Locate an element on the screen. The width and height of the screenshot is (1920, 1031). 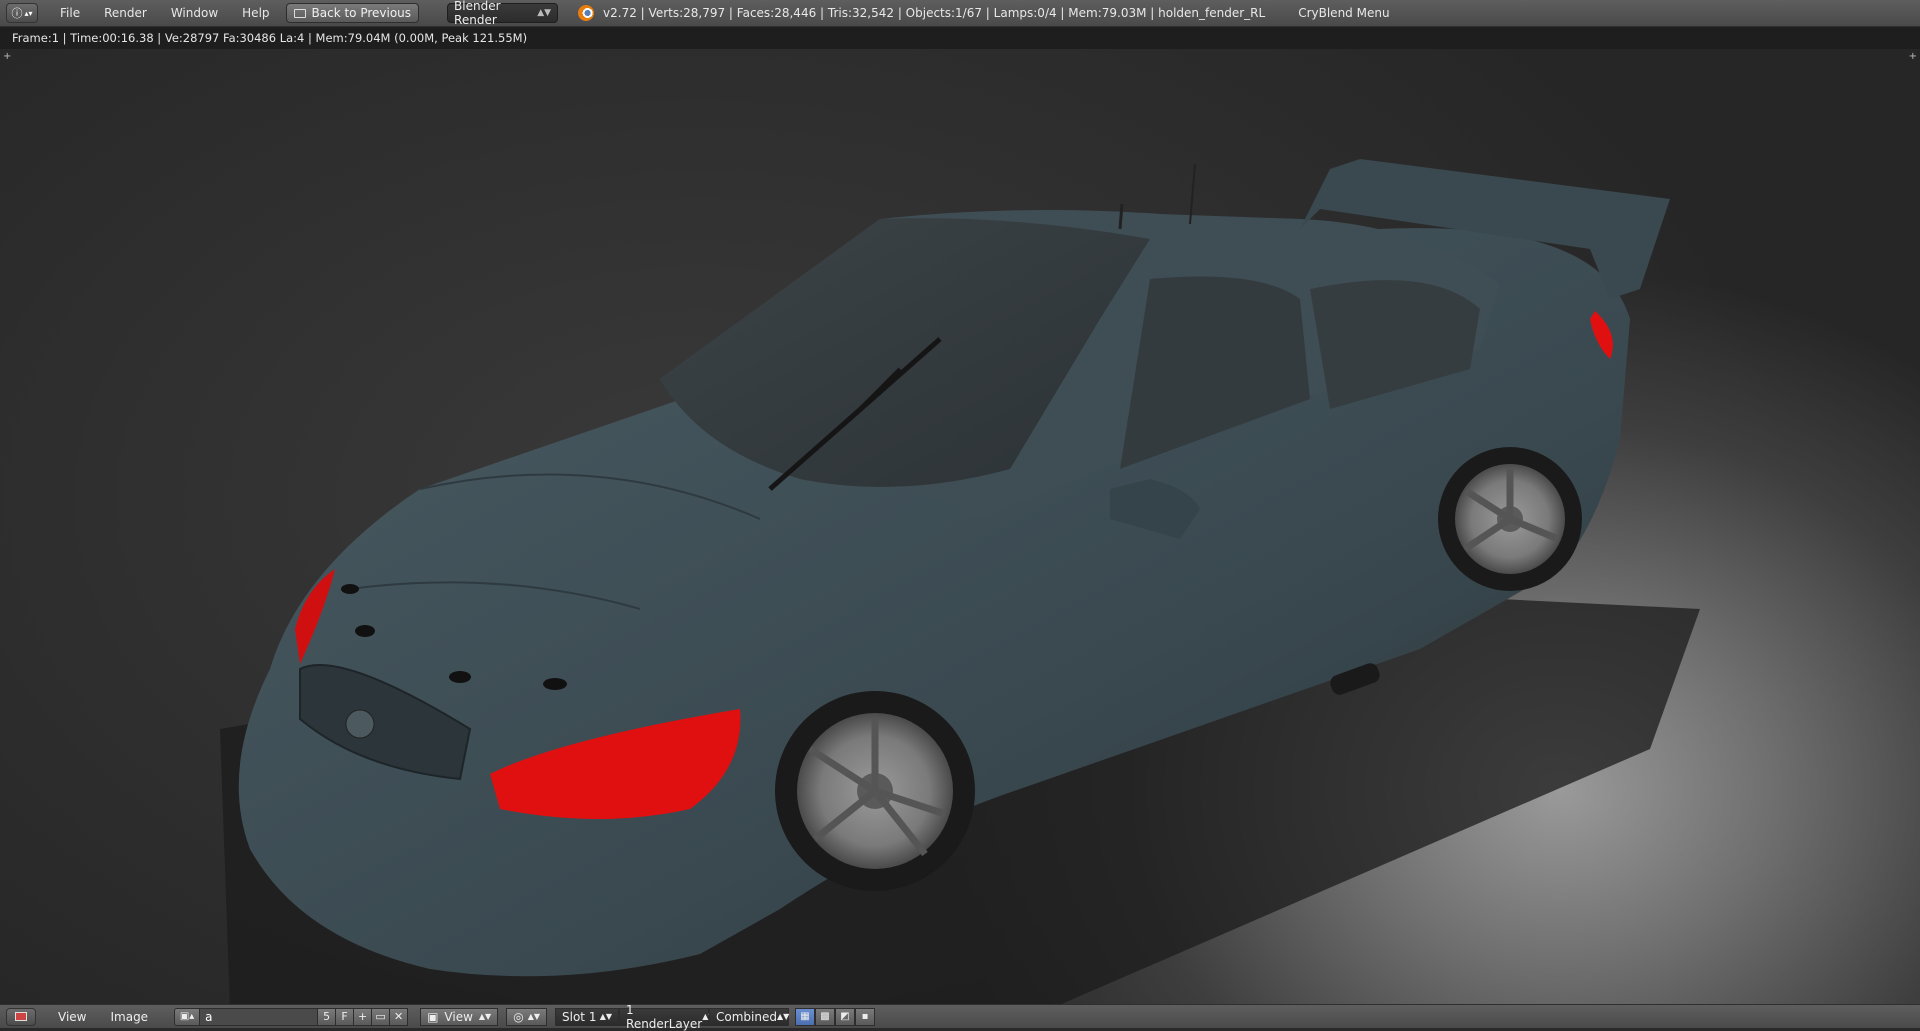
checker-icon: ▩ is located at coordinates (825, 1016).